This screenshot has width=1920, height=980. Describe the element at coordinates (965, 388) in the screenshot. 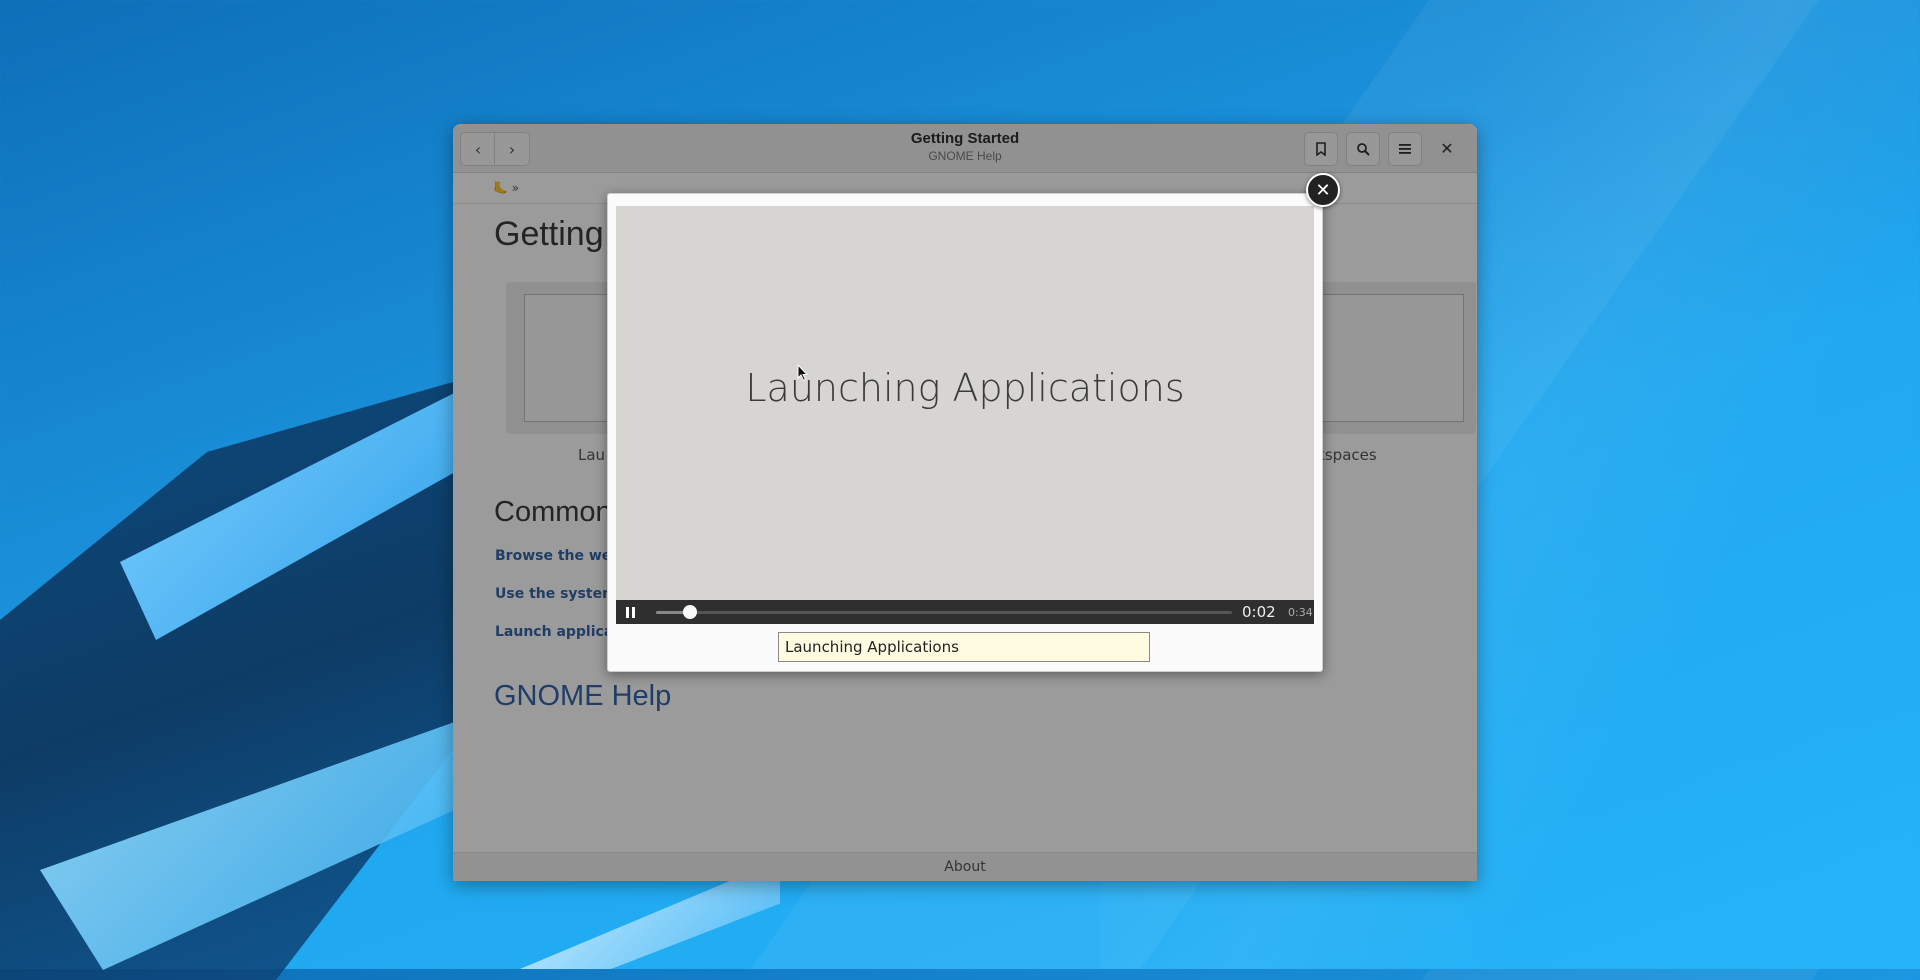

I see `video-caption: Launching Applications` at that location.